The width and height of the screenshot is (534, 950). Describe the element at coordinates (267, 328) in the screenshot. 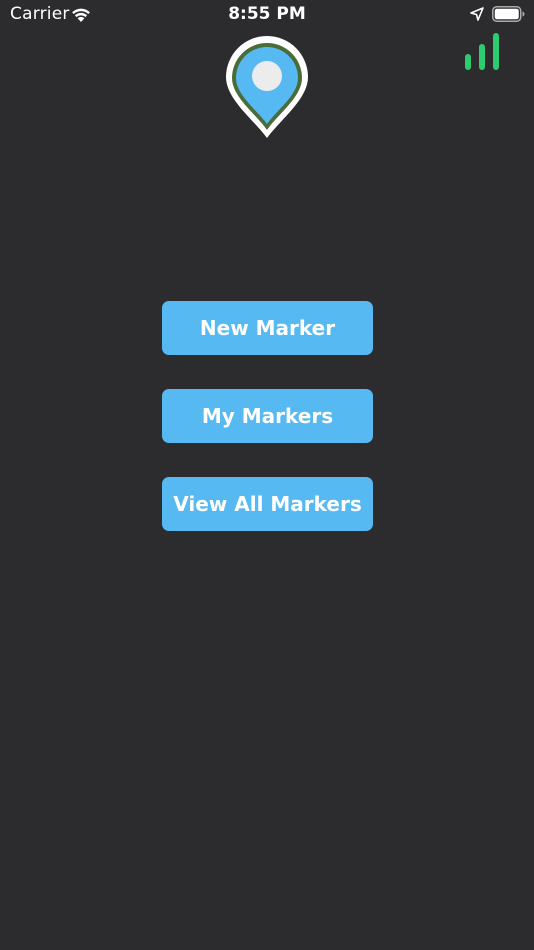

I see `new-marker-button: New Marker` at that location.